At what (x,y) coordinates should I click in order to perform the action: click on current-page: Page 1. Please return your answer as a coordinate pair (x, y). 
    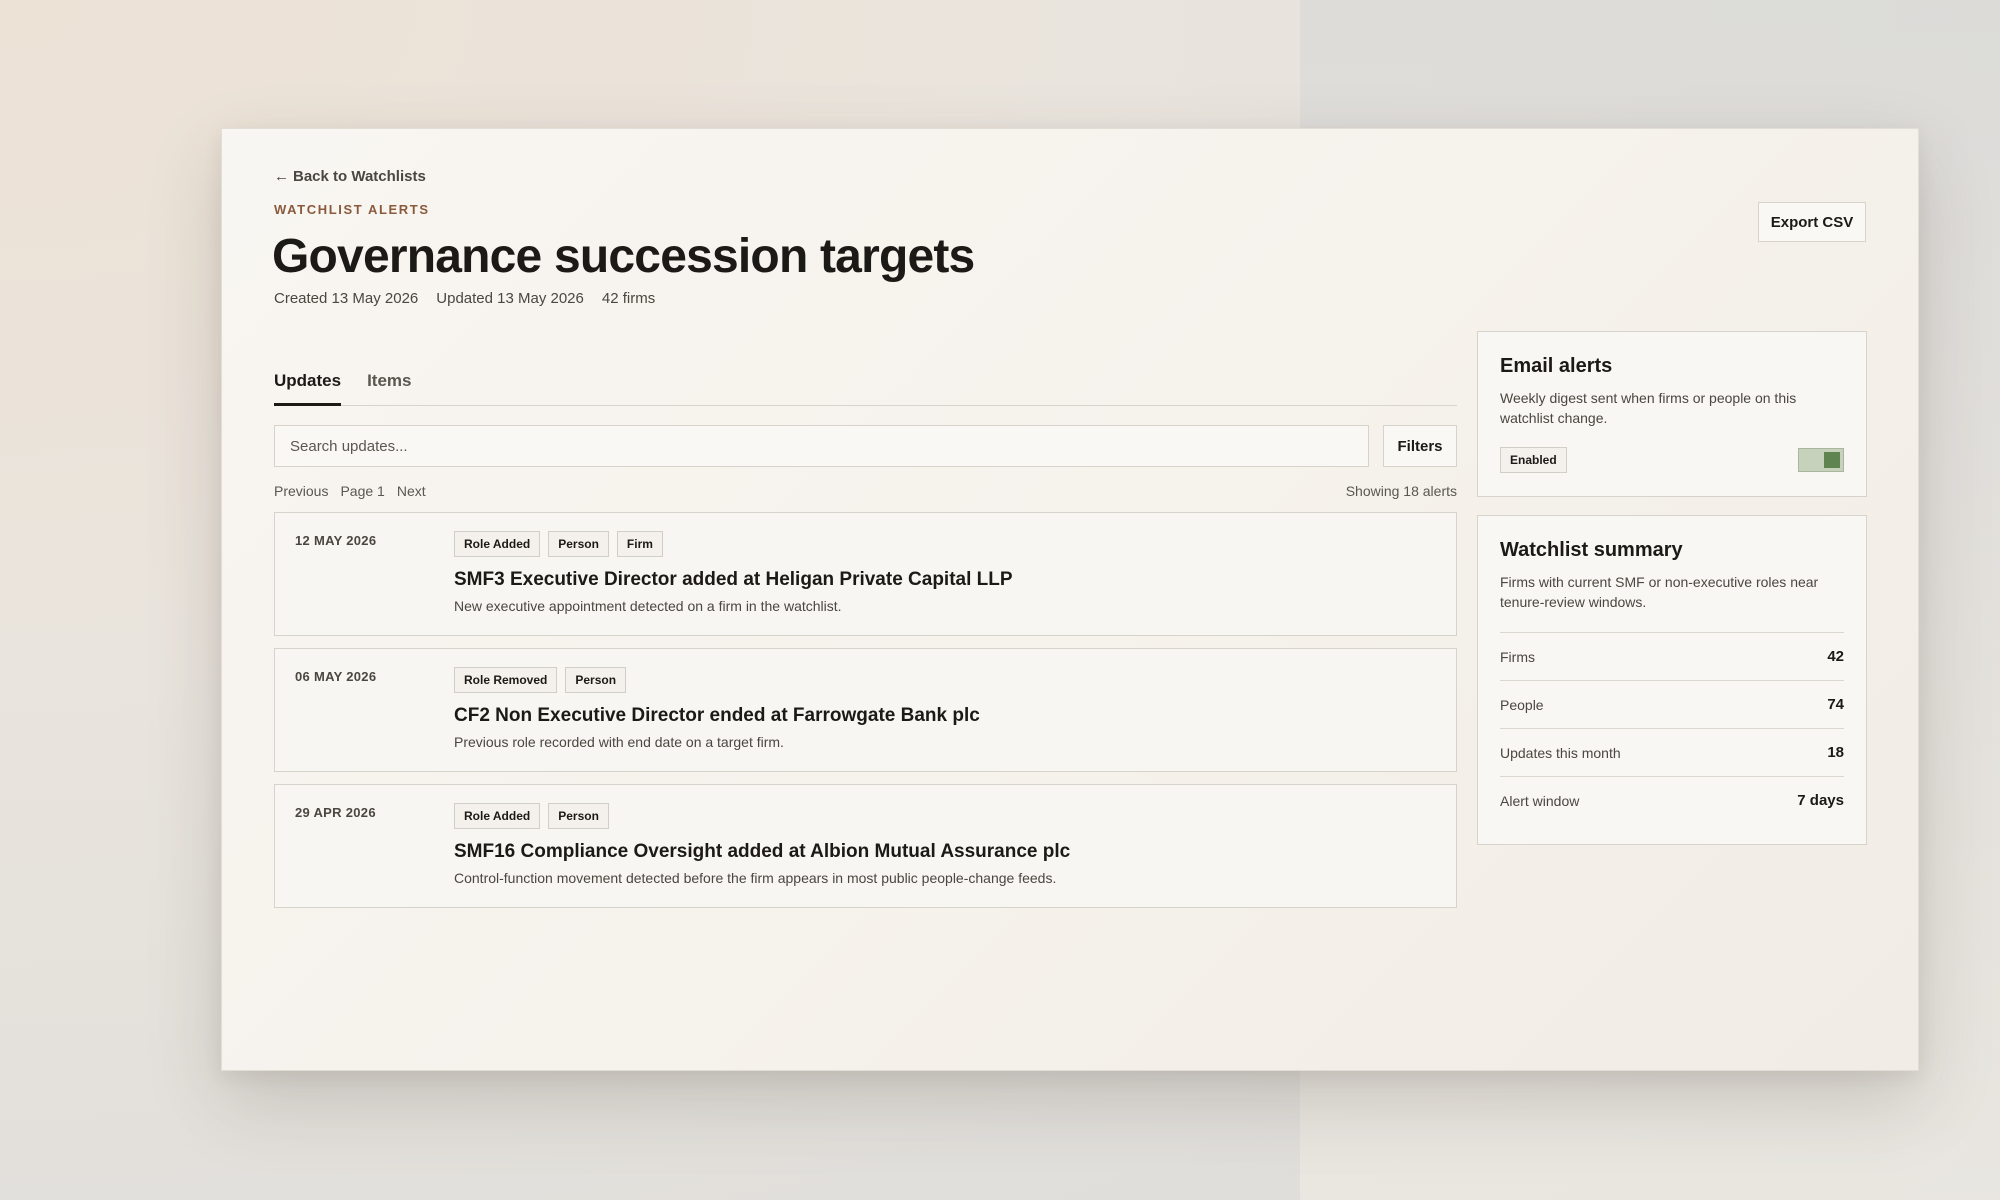
    Looking at the image, I should click on (362, 491).